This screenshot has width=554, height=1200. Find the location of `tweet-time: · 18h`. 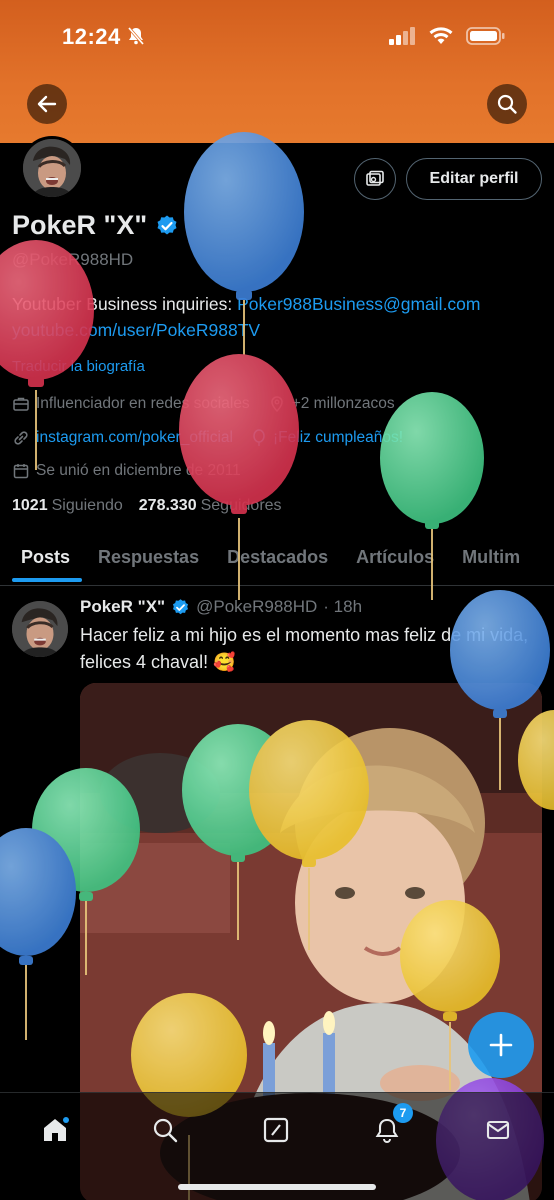

tweet-time: · 18h is located at coordinates (343, 606).